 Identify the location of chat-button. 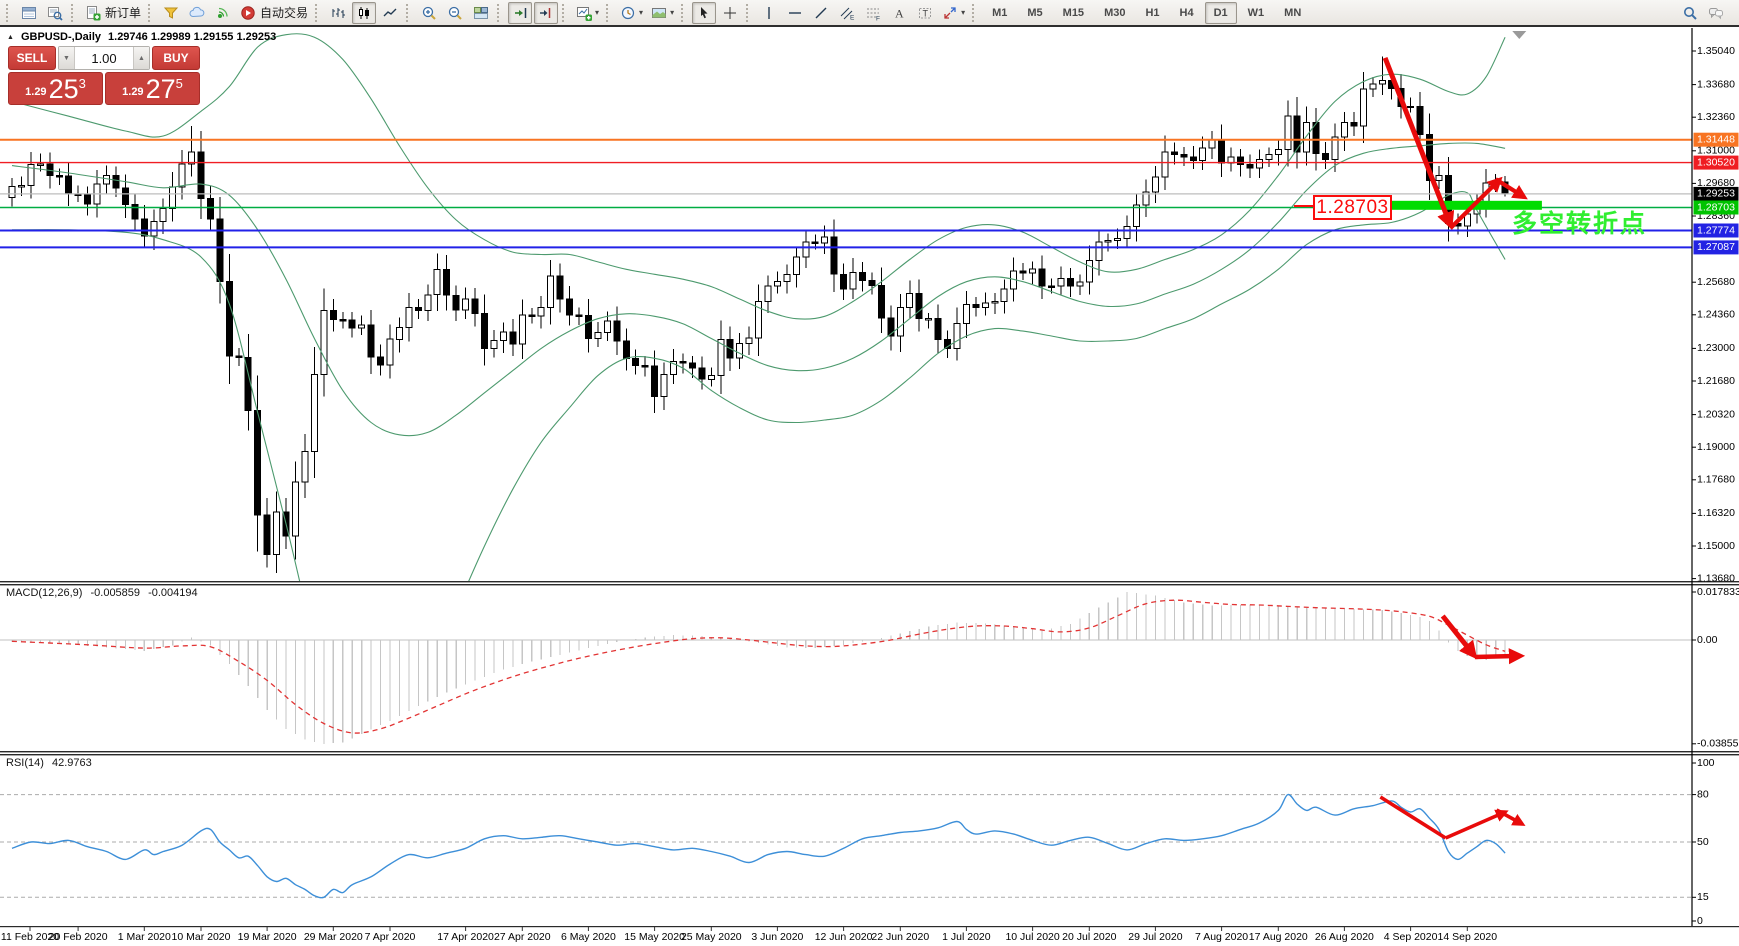
(1716, 13).